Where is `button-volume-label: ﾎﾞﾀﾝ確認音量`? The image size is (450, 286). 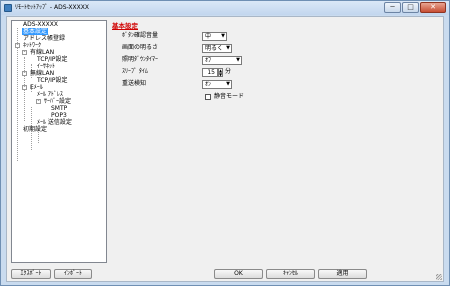 button-volume-label: ﾎﾞﾀﾝ確認音量 is located at coordinates (140, 35).